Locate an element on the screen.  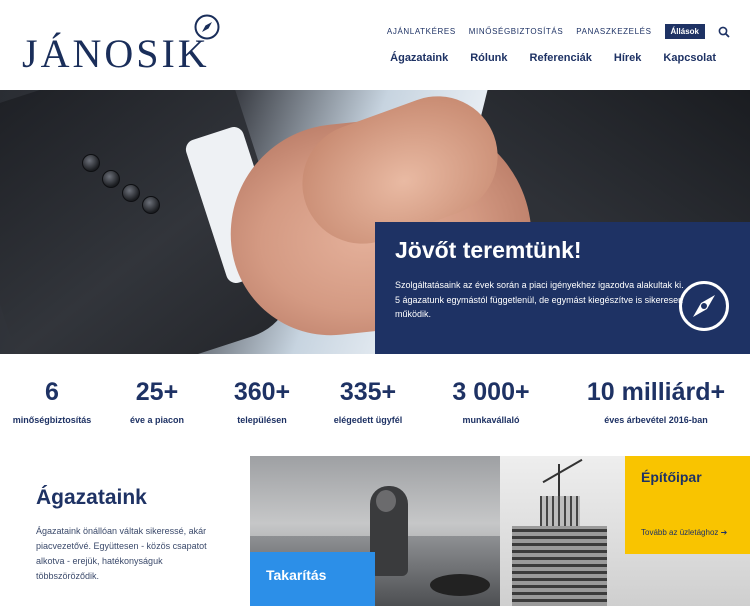
sectors-title: Ágazataink is located at coordinates (91, 497).